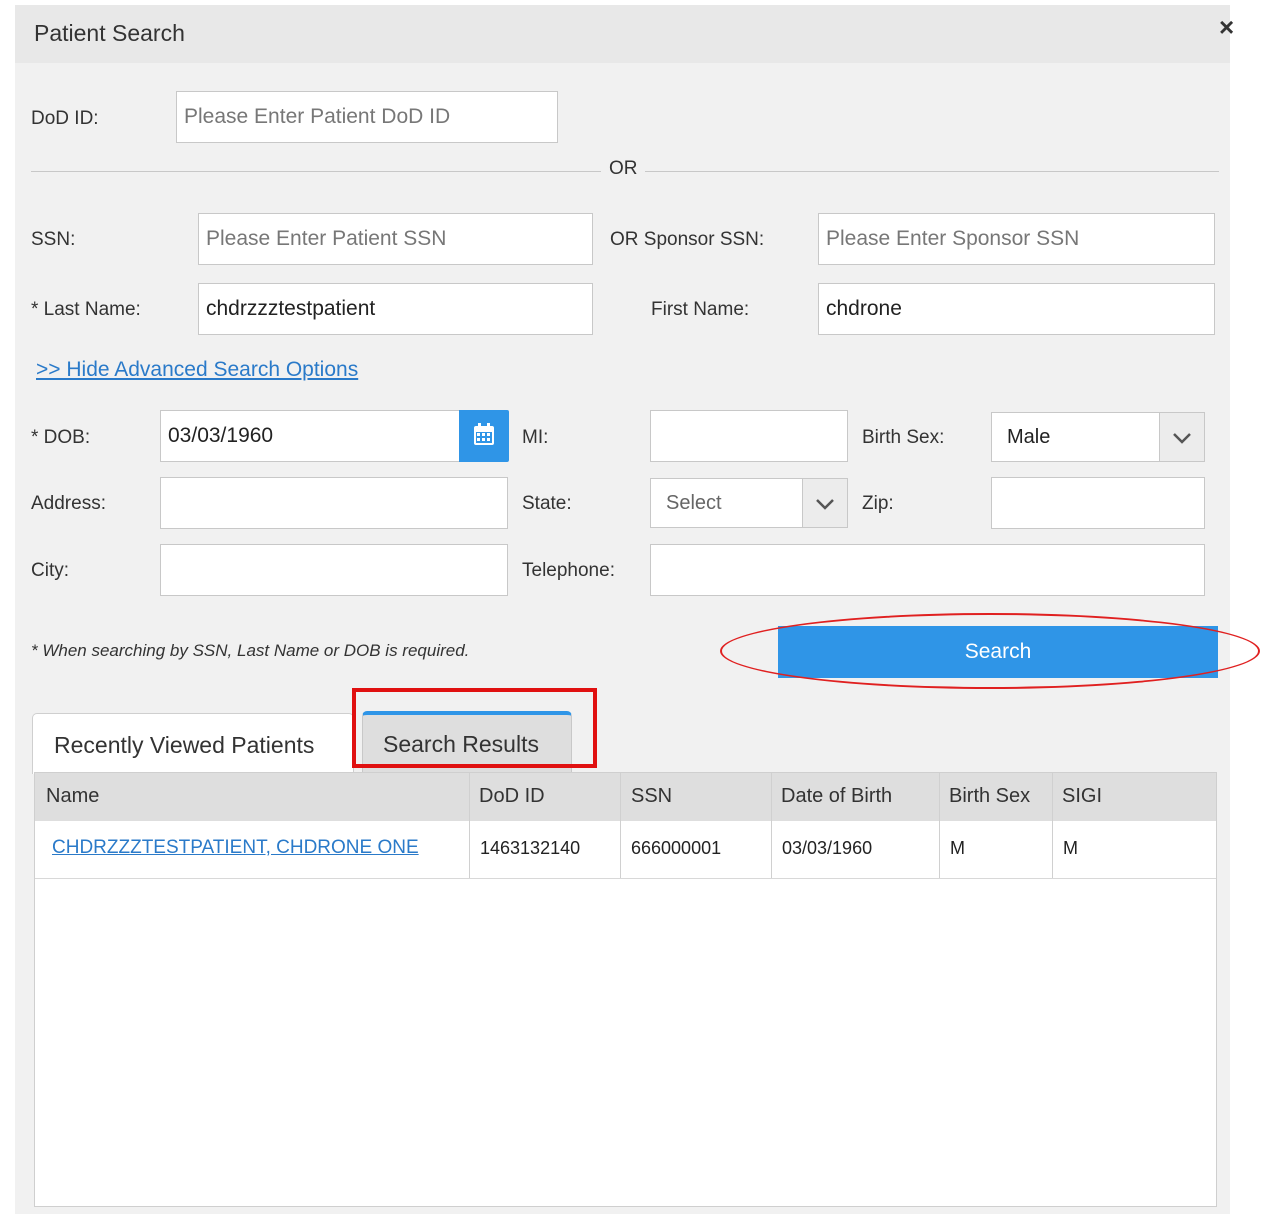 This screenshot has height=1214, width=1261. Describe the element at coordinates (395, 239) in the screenshot. I see `ssn-input` at that location.